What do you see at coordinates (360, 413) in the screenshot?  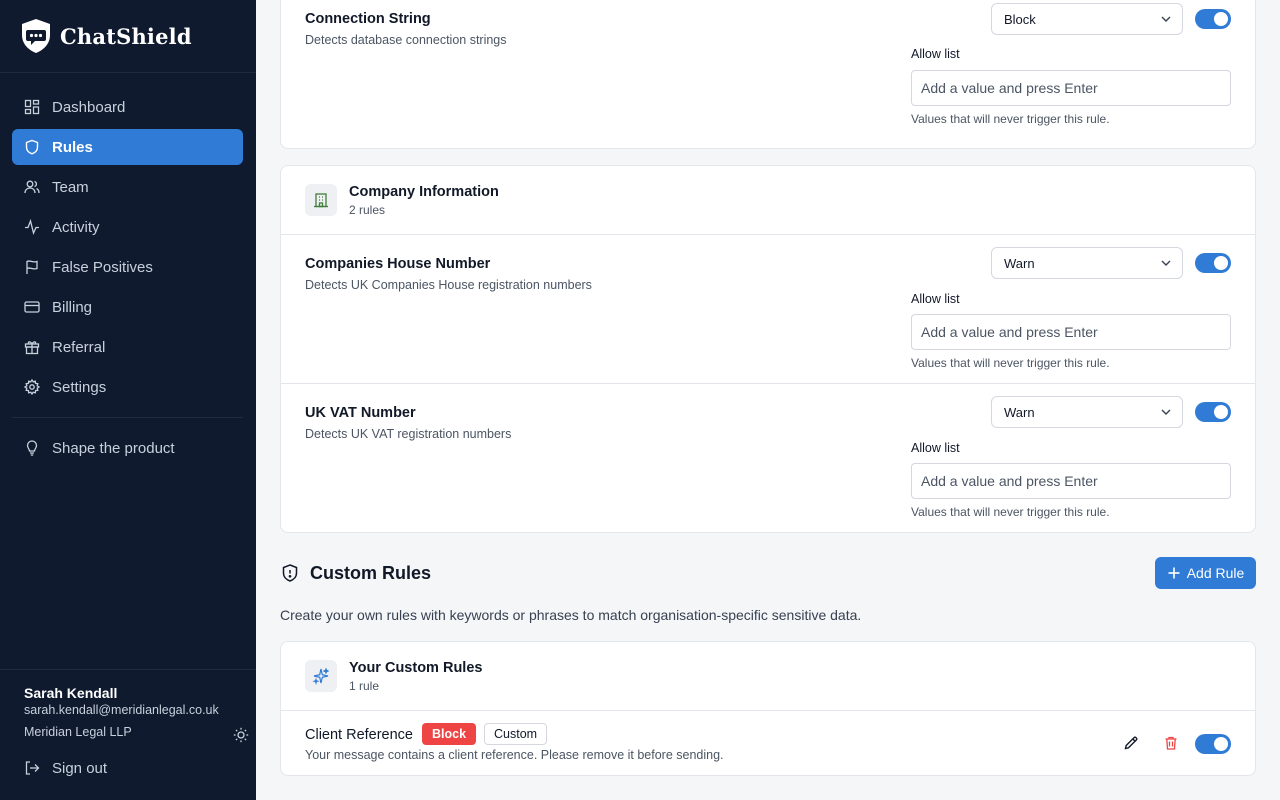 I see `rule-name: UK VAT Number` at bounding box center [360, 413].